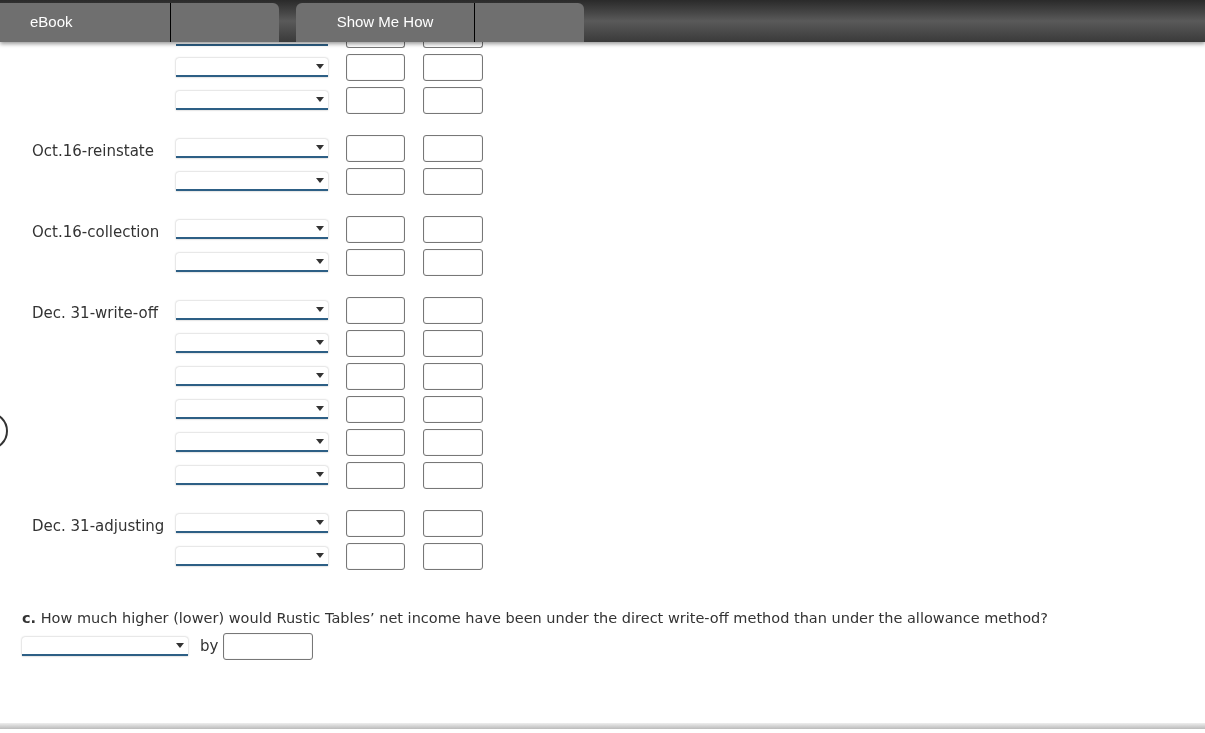 The width and height of the screenshot is (1205, 733). I want to click on entry-label: Dec. 31-write-off, so click(95, 313).